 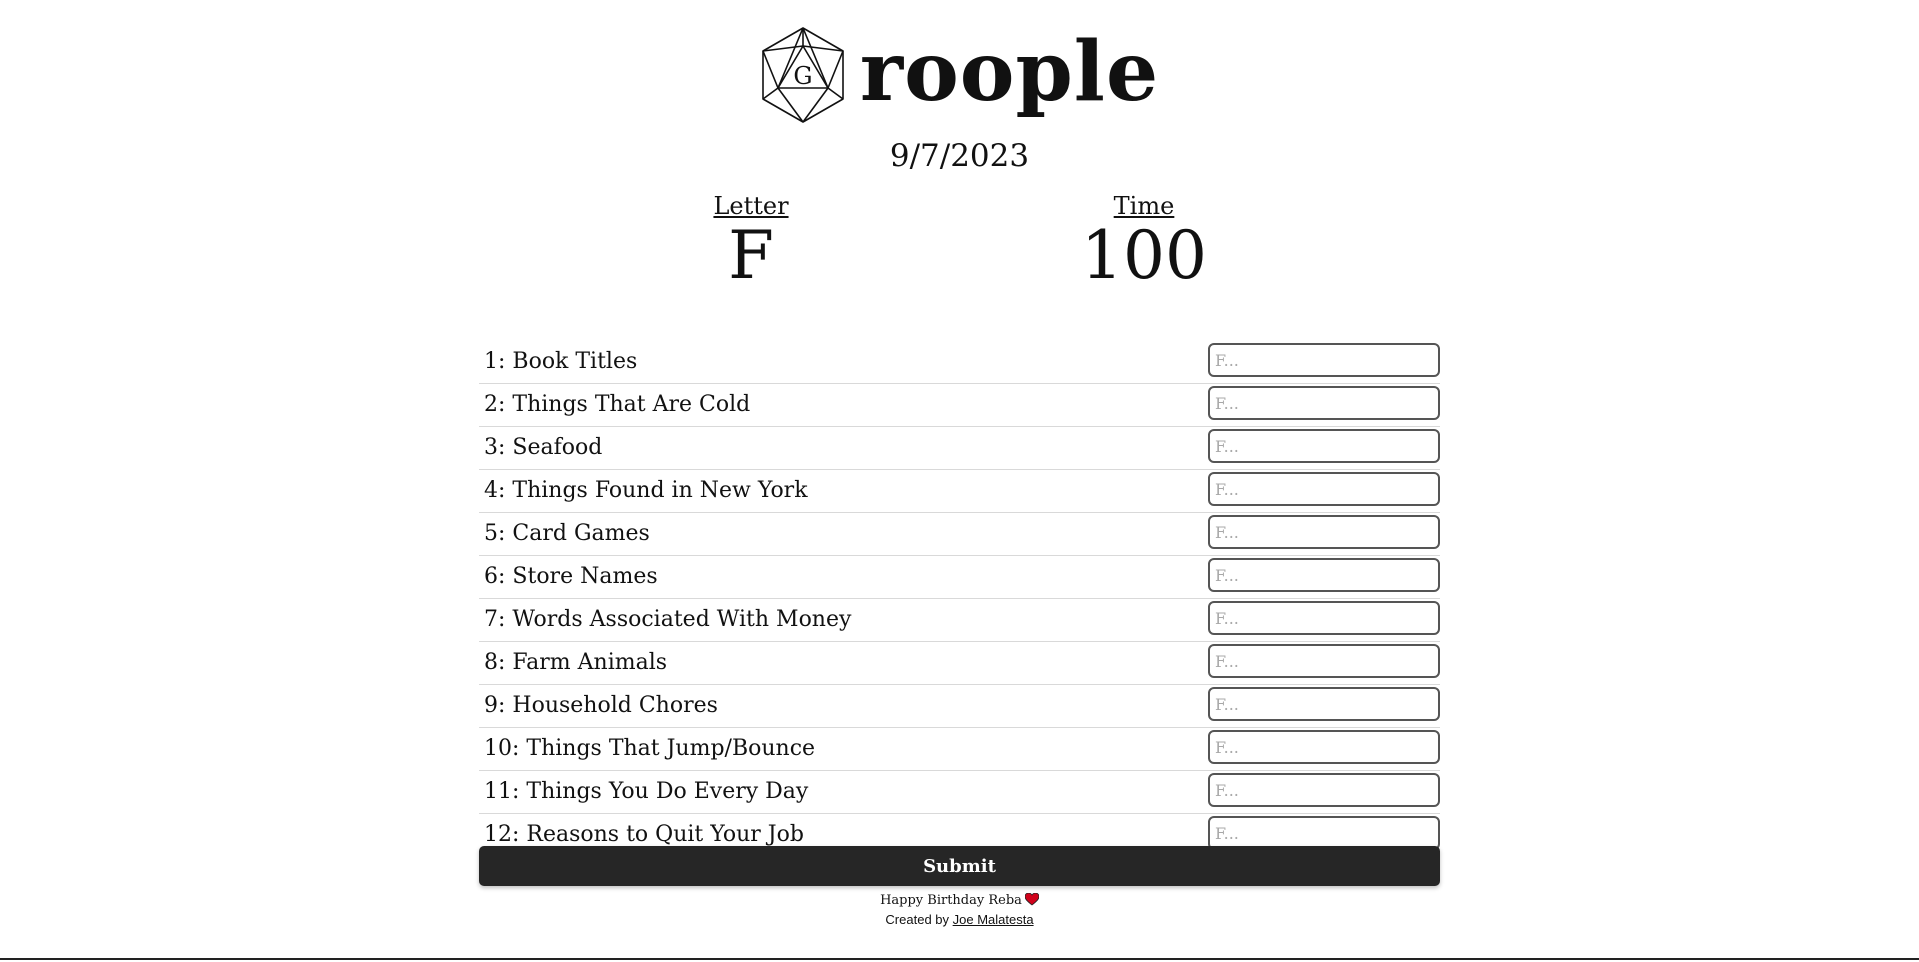 I want to click on category-row: 8: Farm Animals, so click(x=959, y=664).